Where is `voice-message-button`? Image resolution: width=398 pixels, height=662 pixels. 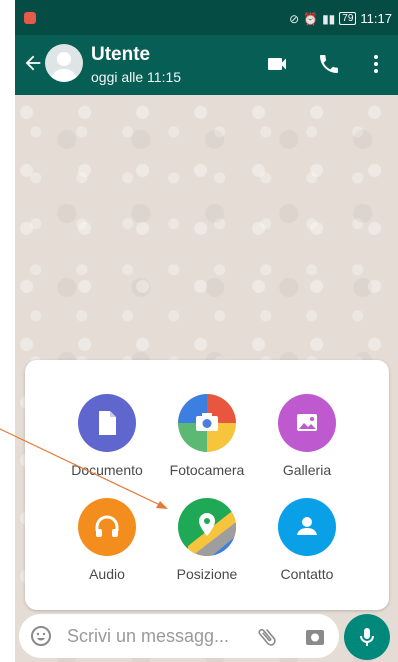
voice-message-button is located at coordinates (367, 637).